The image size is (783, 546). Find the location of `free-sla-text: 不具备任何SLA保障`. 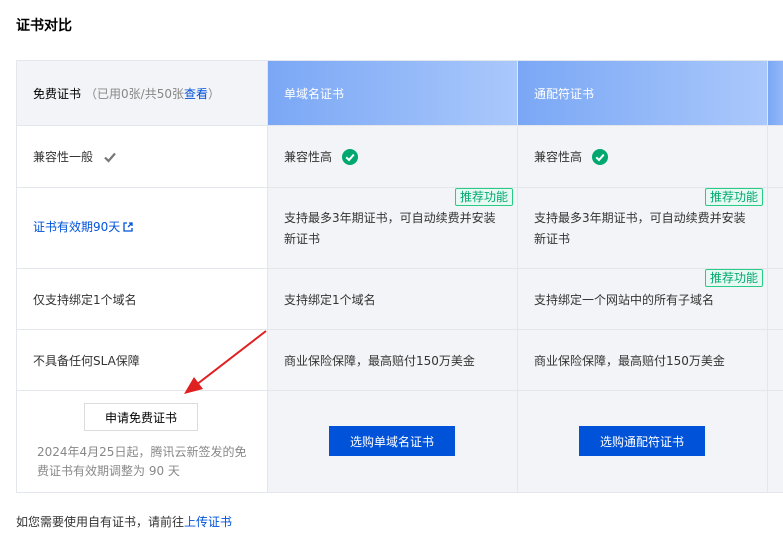

free-sla-text: 不具备任何SLA保障 is located at coordinates (86, 360).